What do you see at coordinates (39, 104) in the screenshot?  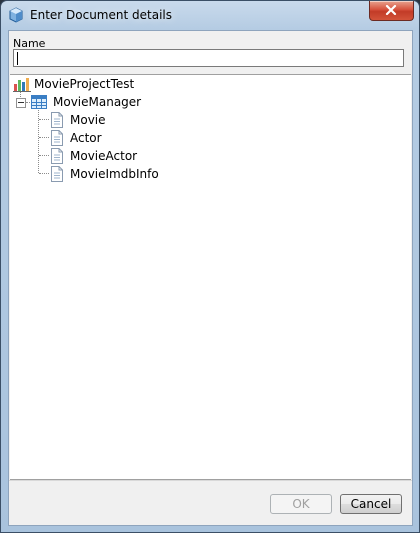 I see `table-icon` at bounding box center [39, 104].